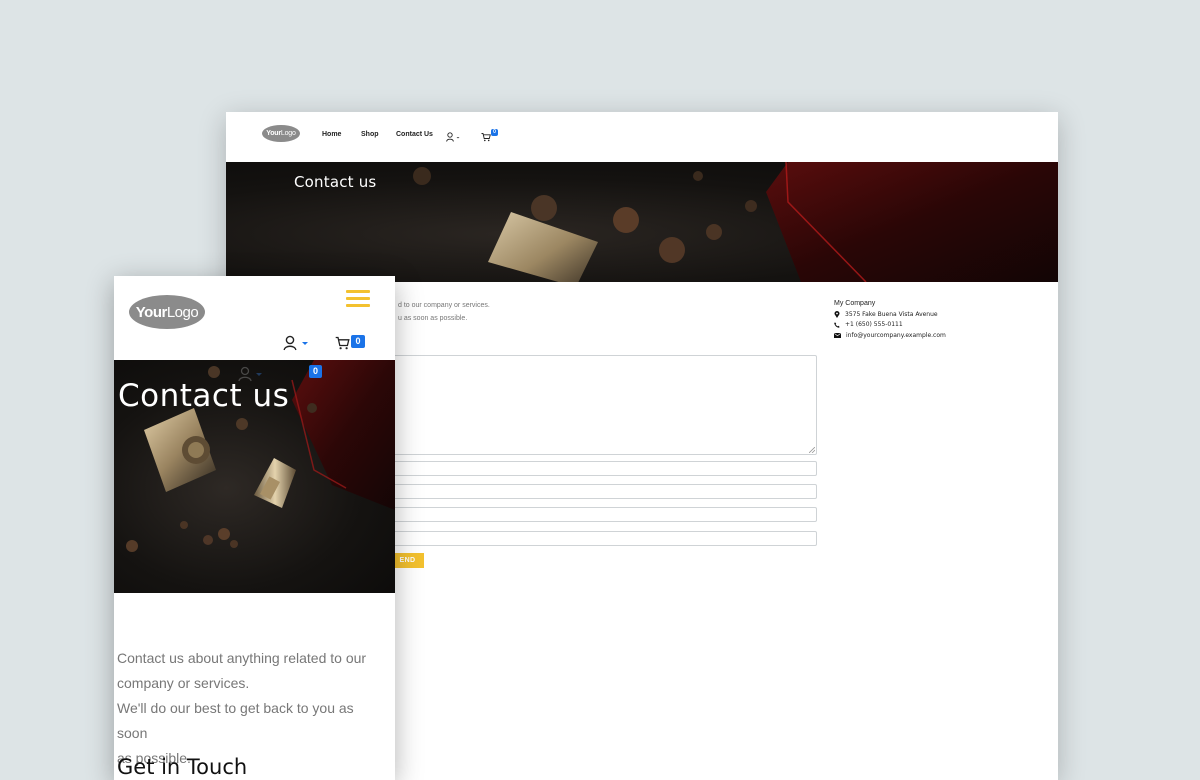 The width and height of the screenshot is (1200, 780). I want to click on company-address: 3575 Fake Buena Vista Avenue, so click(891, 314).